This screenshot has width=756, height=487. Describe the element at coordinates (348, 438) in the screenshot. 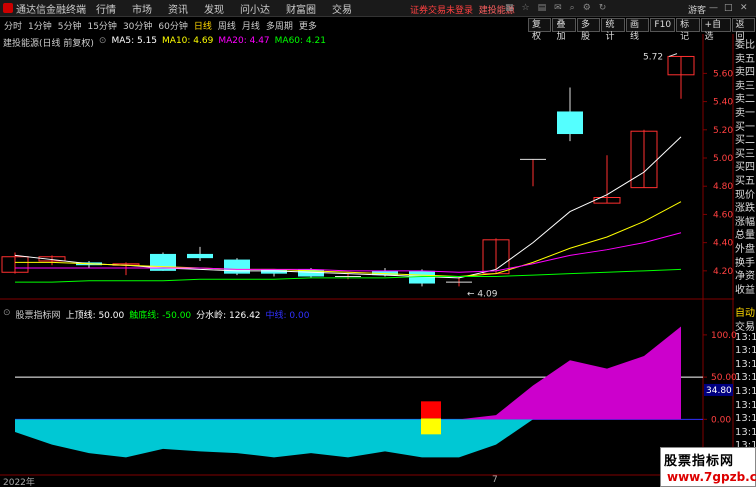

I see `cyan-area` at that location.